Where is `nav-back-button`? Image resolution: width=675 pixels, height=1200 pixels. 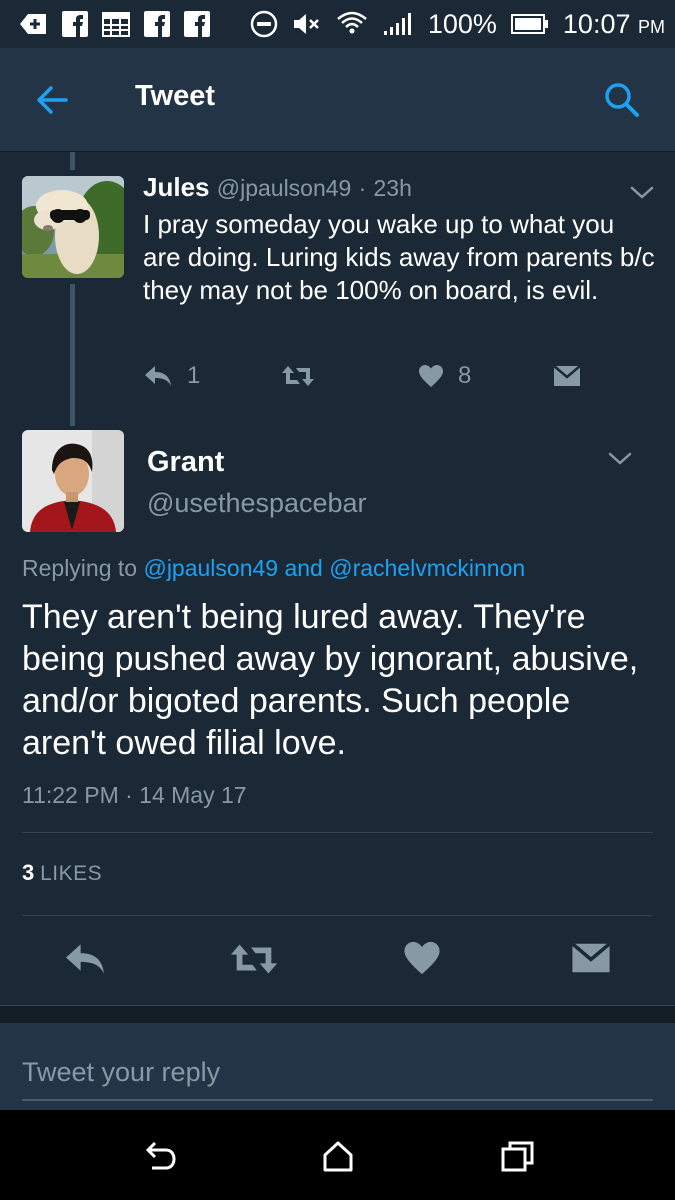
nav-back-button is located at coordinates (160, 1156).